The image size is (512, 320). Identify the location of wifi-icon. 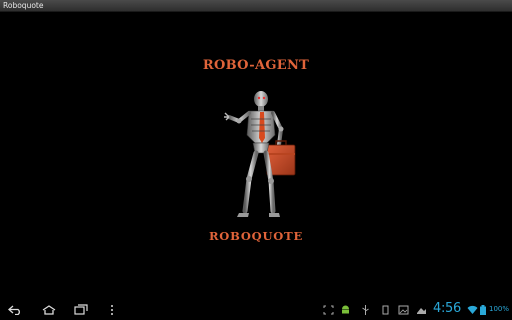
(472, 309).